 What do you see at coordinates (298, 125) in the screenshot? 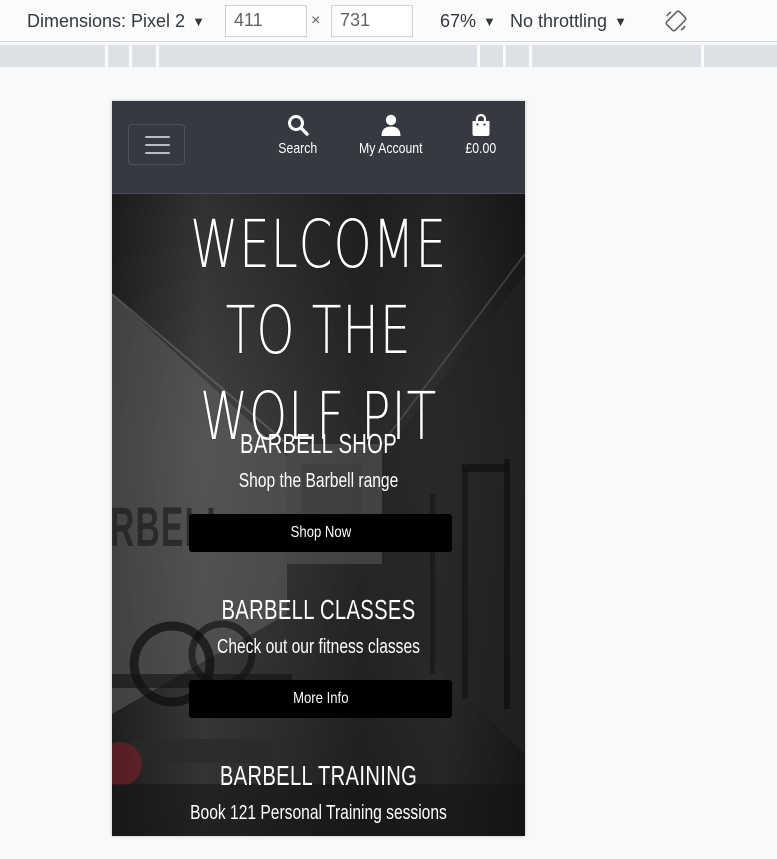
I see `search-icon` at bounding box center [298, 125].